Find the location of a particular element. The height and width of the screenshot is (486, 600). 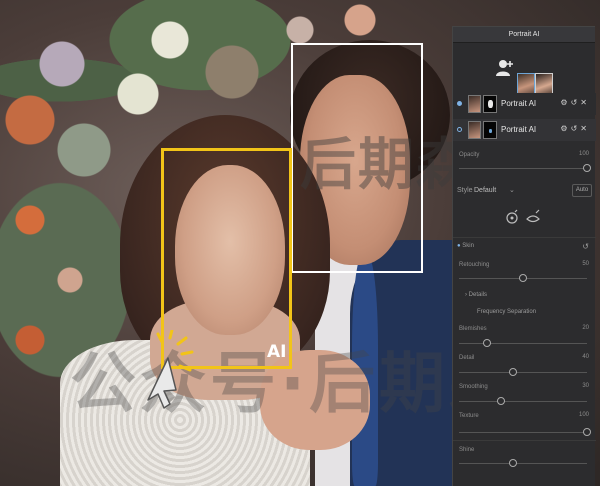

shine-slider-handle is located at coordinates (513, 463).